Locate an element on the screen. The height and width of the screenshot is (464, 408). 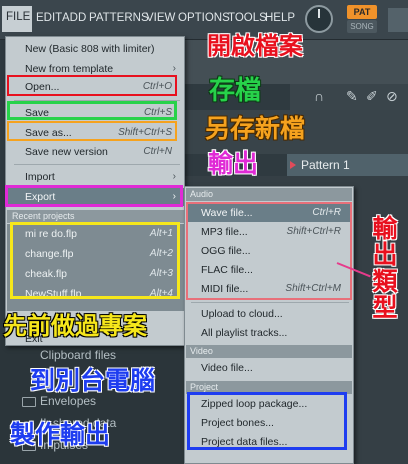
export-highlight-box is located at coordinates (94, 196).